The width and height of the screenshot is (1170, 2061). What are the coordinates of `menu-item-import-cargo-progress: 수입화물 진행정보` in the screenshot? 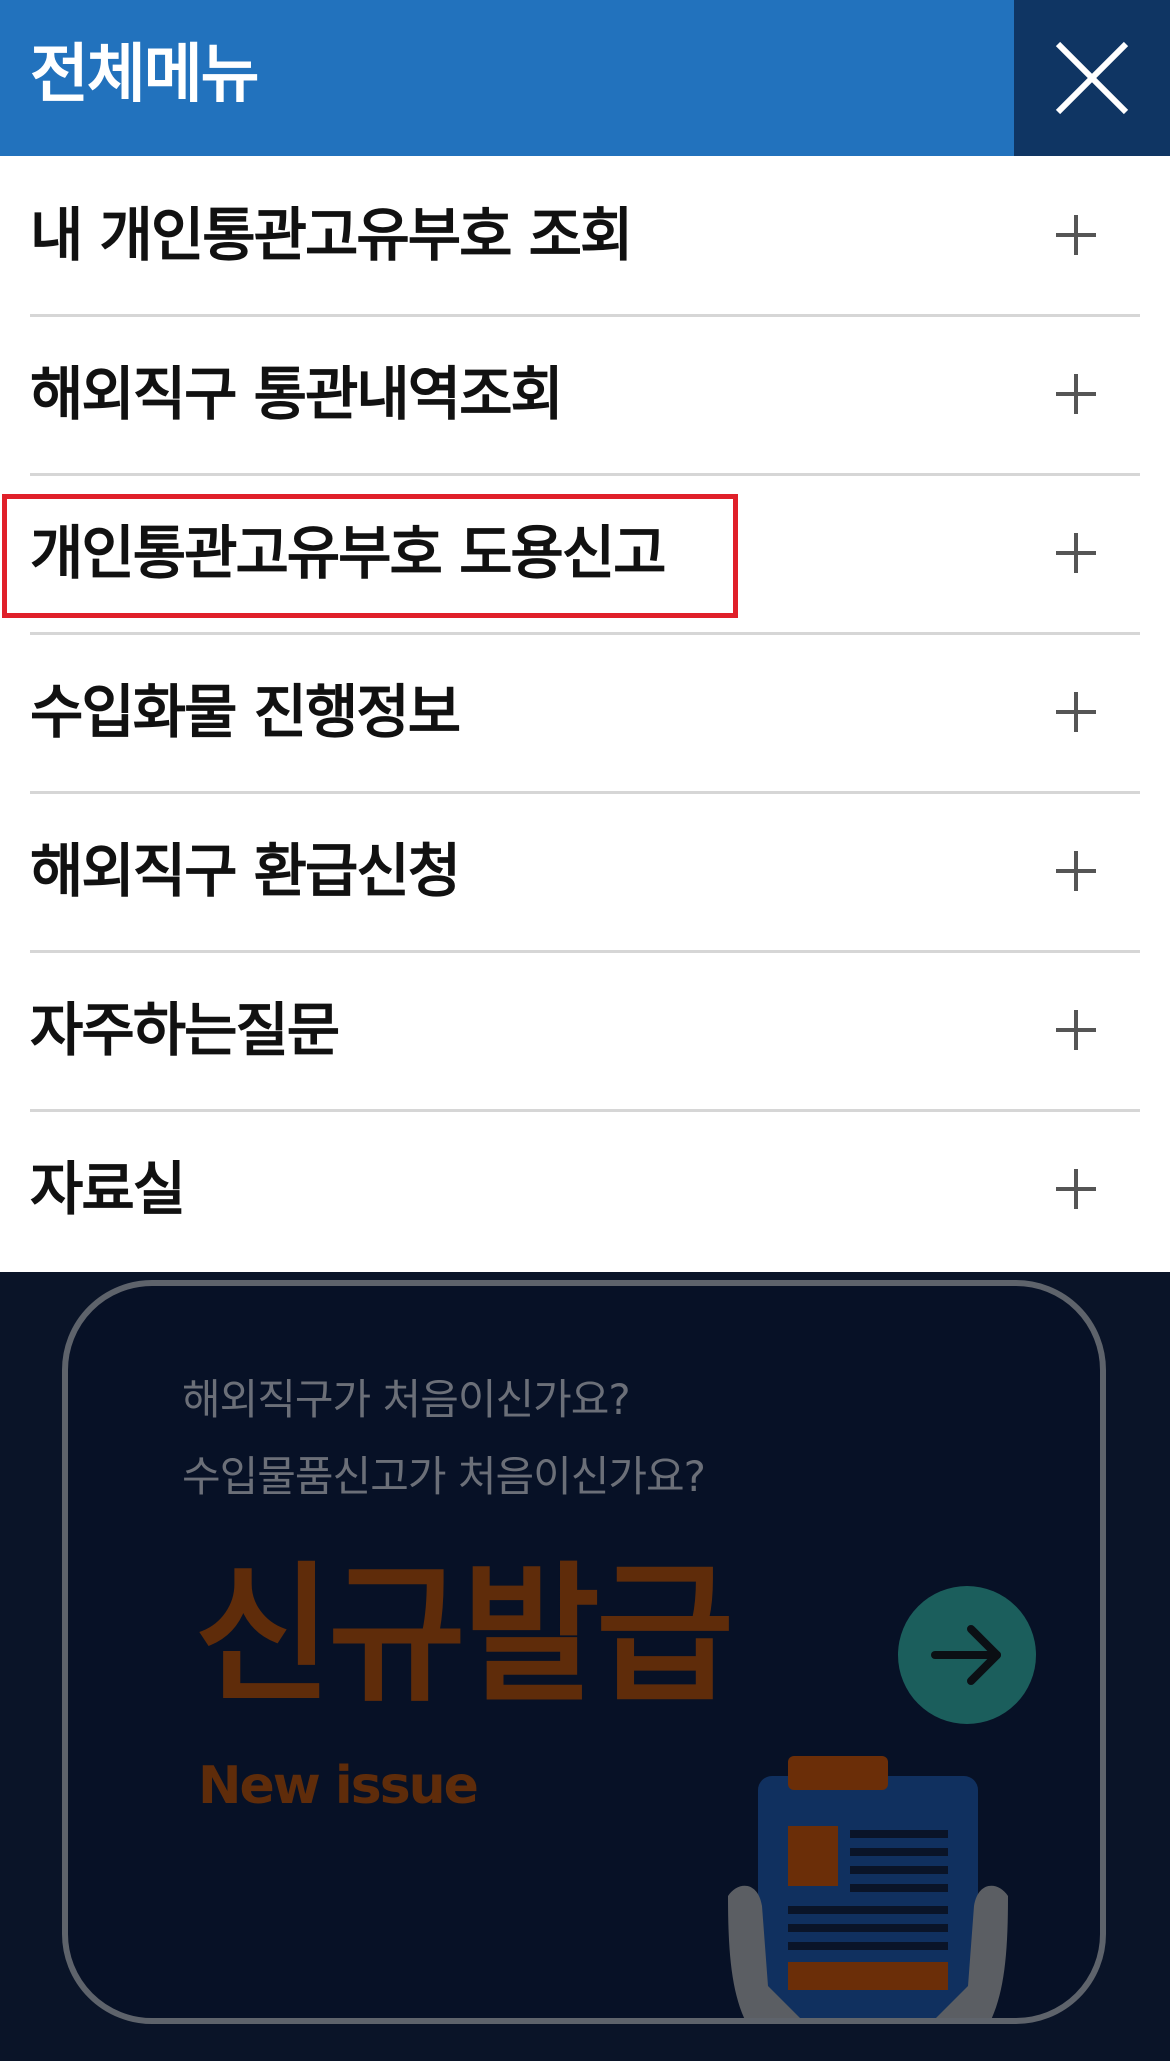 It's located at (585, 713).